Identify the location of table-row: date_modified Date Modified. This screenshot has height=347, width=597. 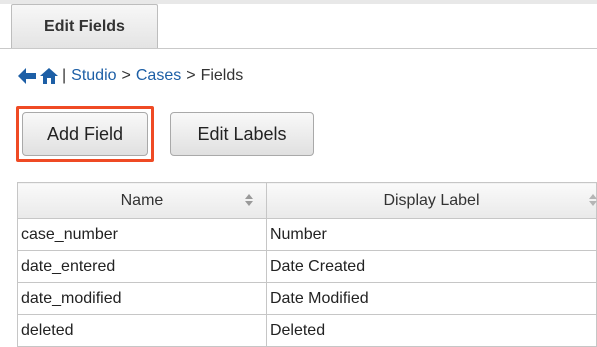
(307, 298).